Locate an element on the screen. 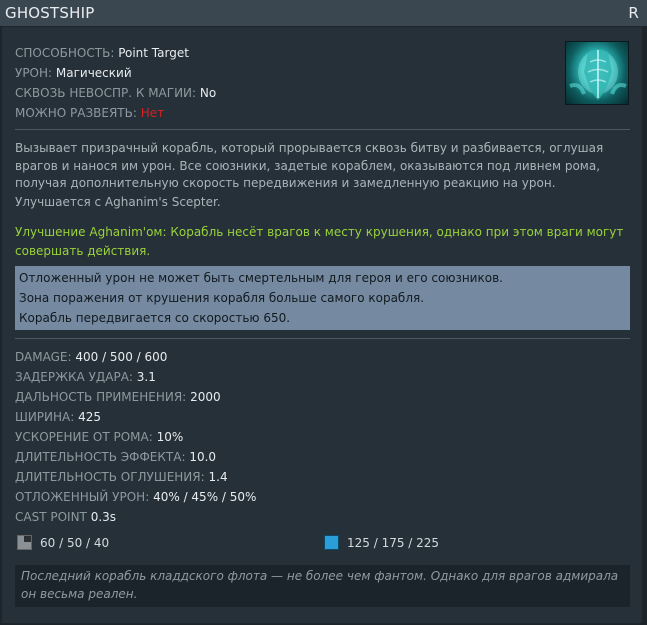  stat-rum-speed: УСКОРЕНИЕ ОТ РОМА: 10% is located at coordinates (99, 437).